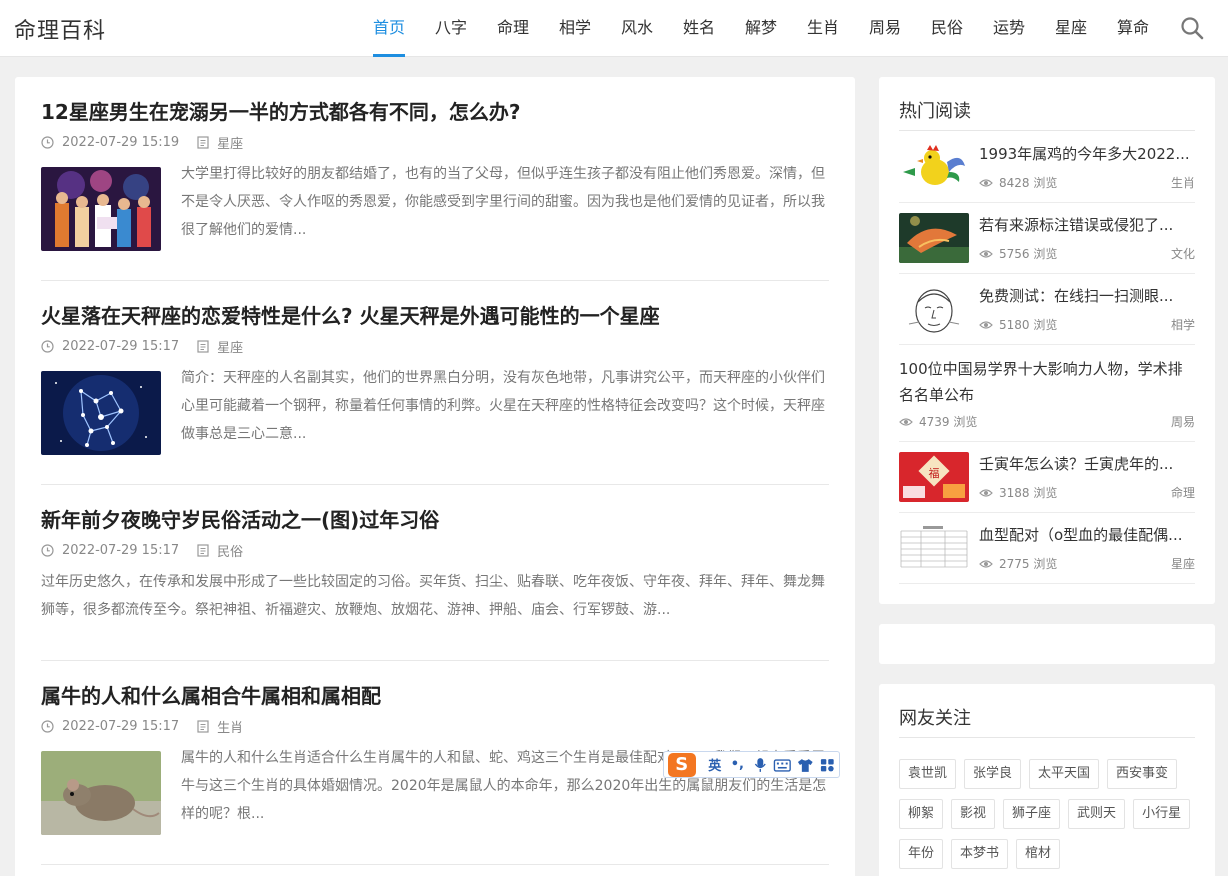  Describe the element at coordinates (1142, 774) in the screenshot. I see `tag: 西安事变` at that location.